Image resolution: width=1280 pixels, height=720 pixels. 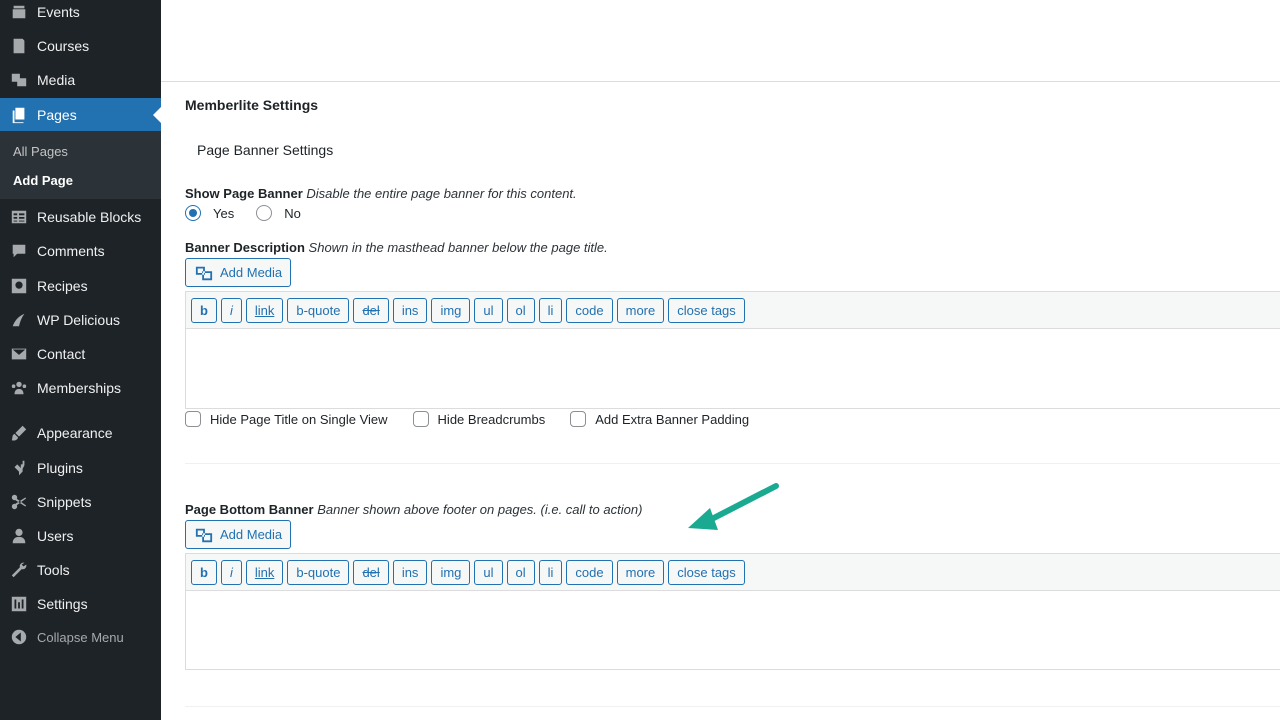 I want to click on sidebar-item-appearance: Appearance, so click(x=80, y=433).